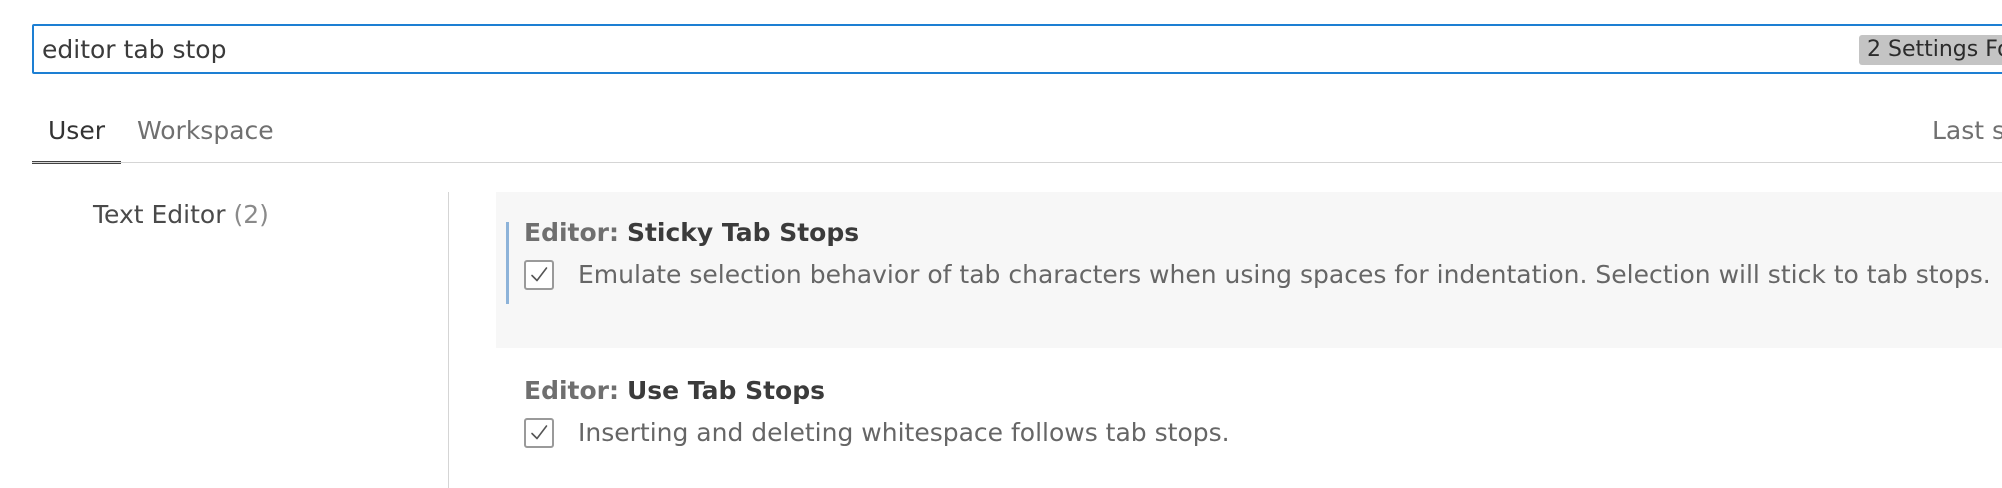 The height and width of the screenshot is (488, 2002). Describe the element at coordinates (1967, 130) in the screenshot. I see `last-synced-label: Last s` at that location.